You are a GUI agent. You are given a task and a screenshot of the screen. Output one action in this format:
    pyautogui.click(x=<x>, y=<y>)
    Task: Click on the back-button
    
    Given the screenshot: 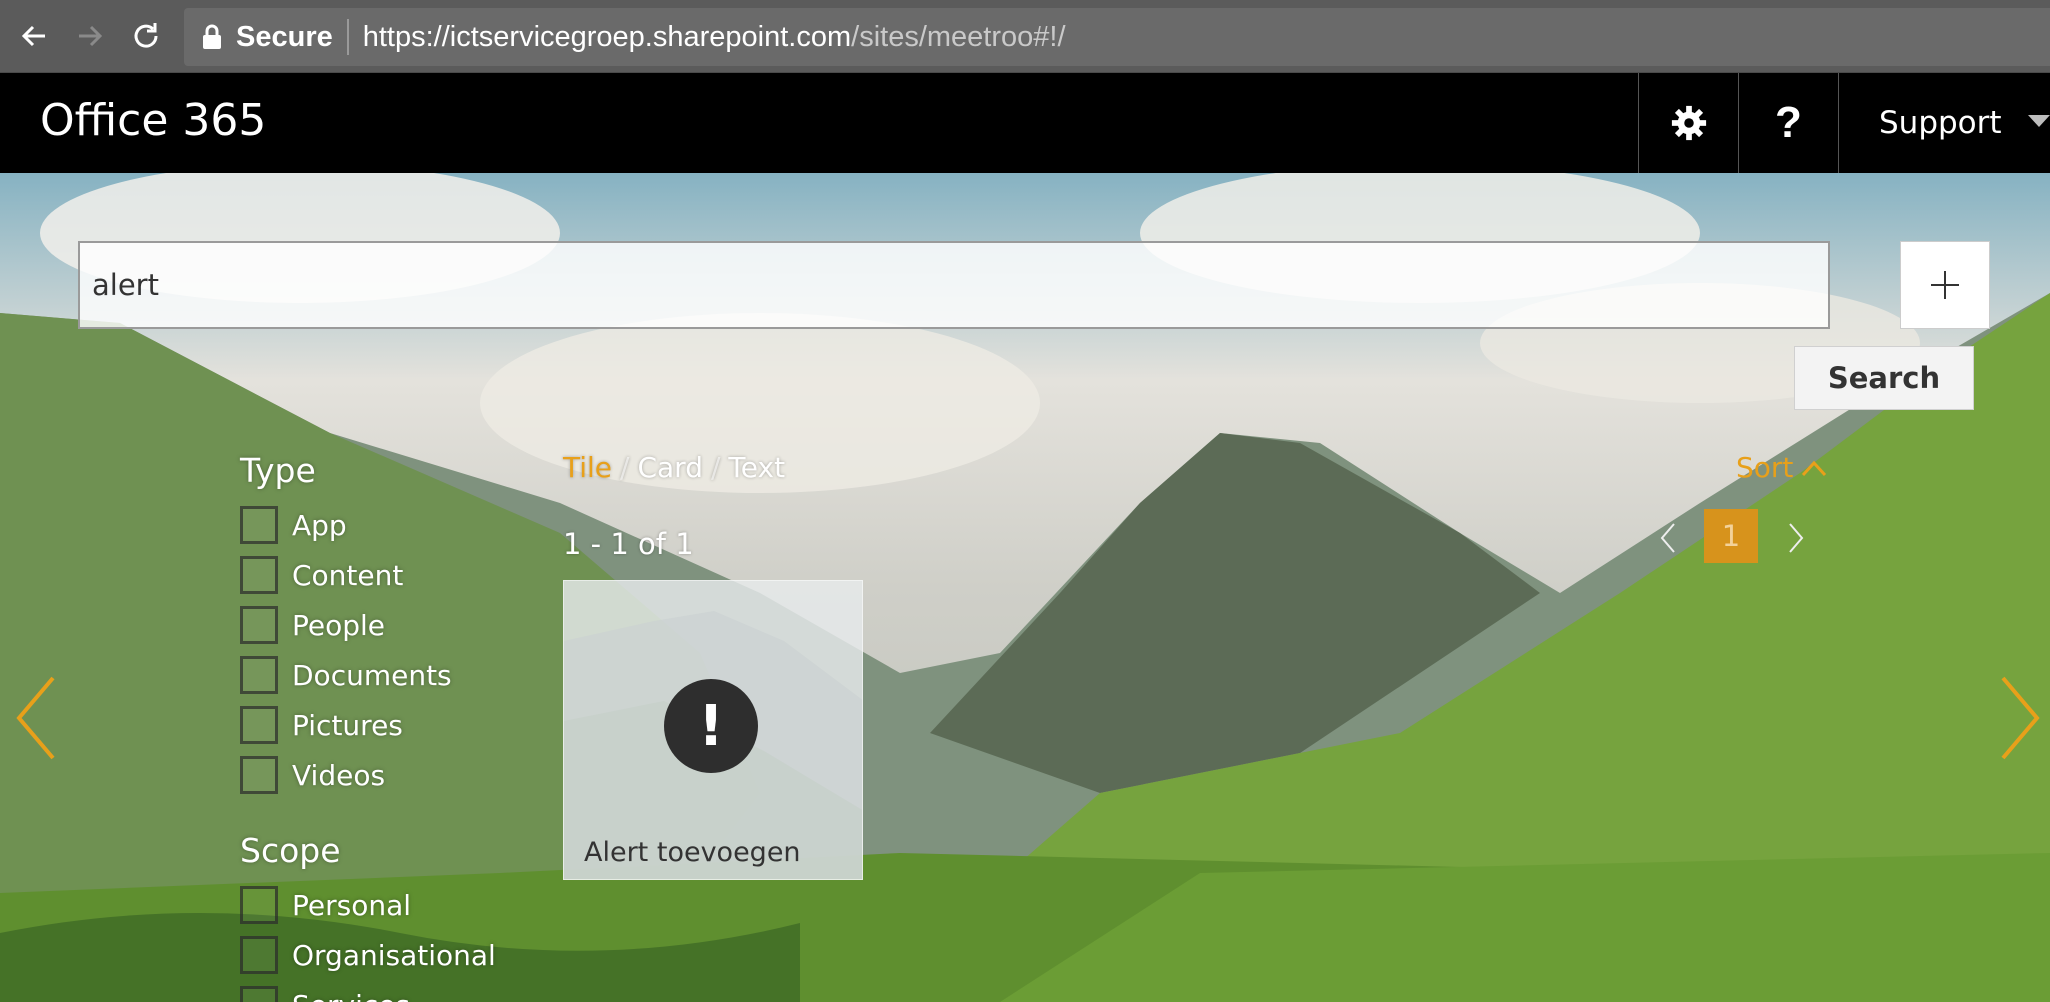 What is the action you would take?
    pyautogui.click(x=34, y=36)
    